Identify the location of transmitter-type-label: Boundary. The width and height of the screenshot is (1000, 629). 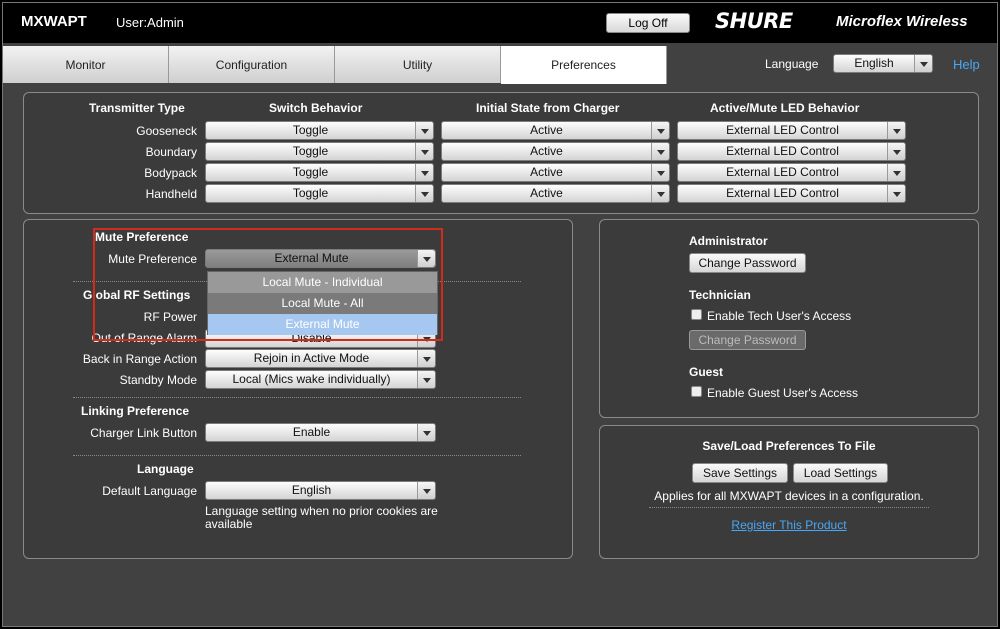
(171, 152).